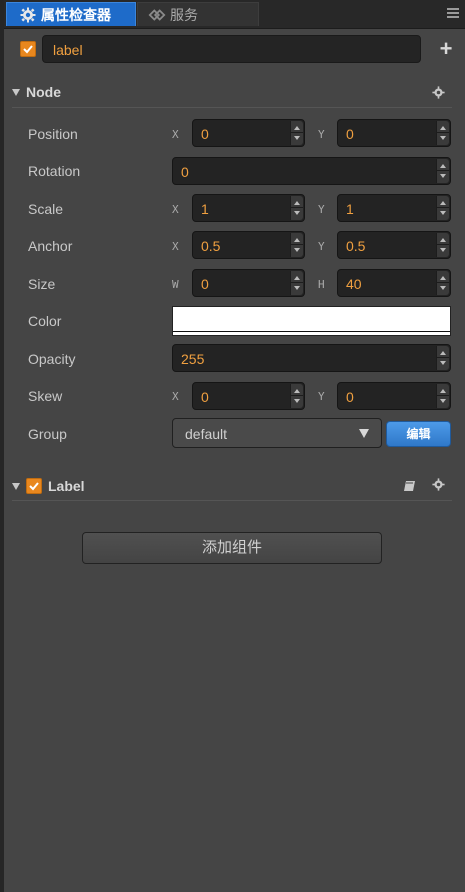 The width and height of the screenshot is (465, 892). What do you see at coordinates (439, 485) in the screenshot?
I see `label-settings-gear-icon` at bounding box center [439, 485].